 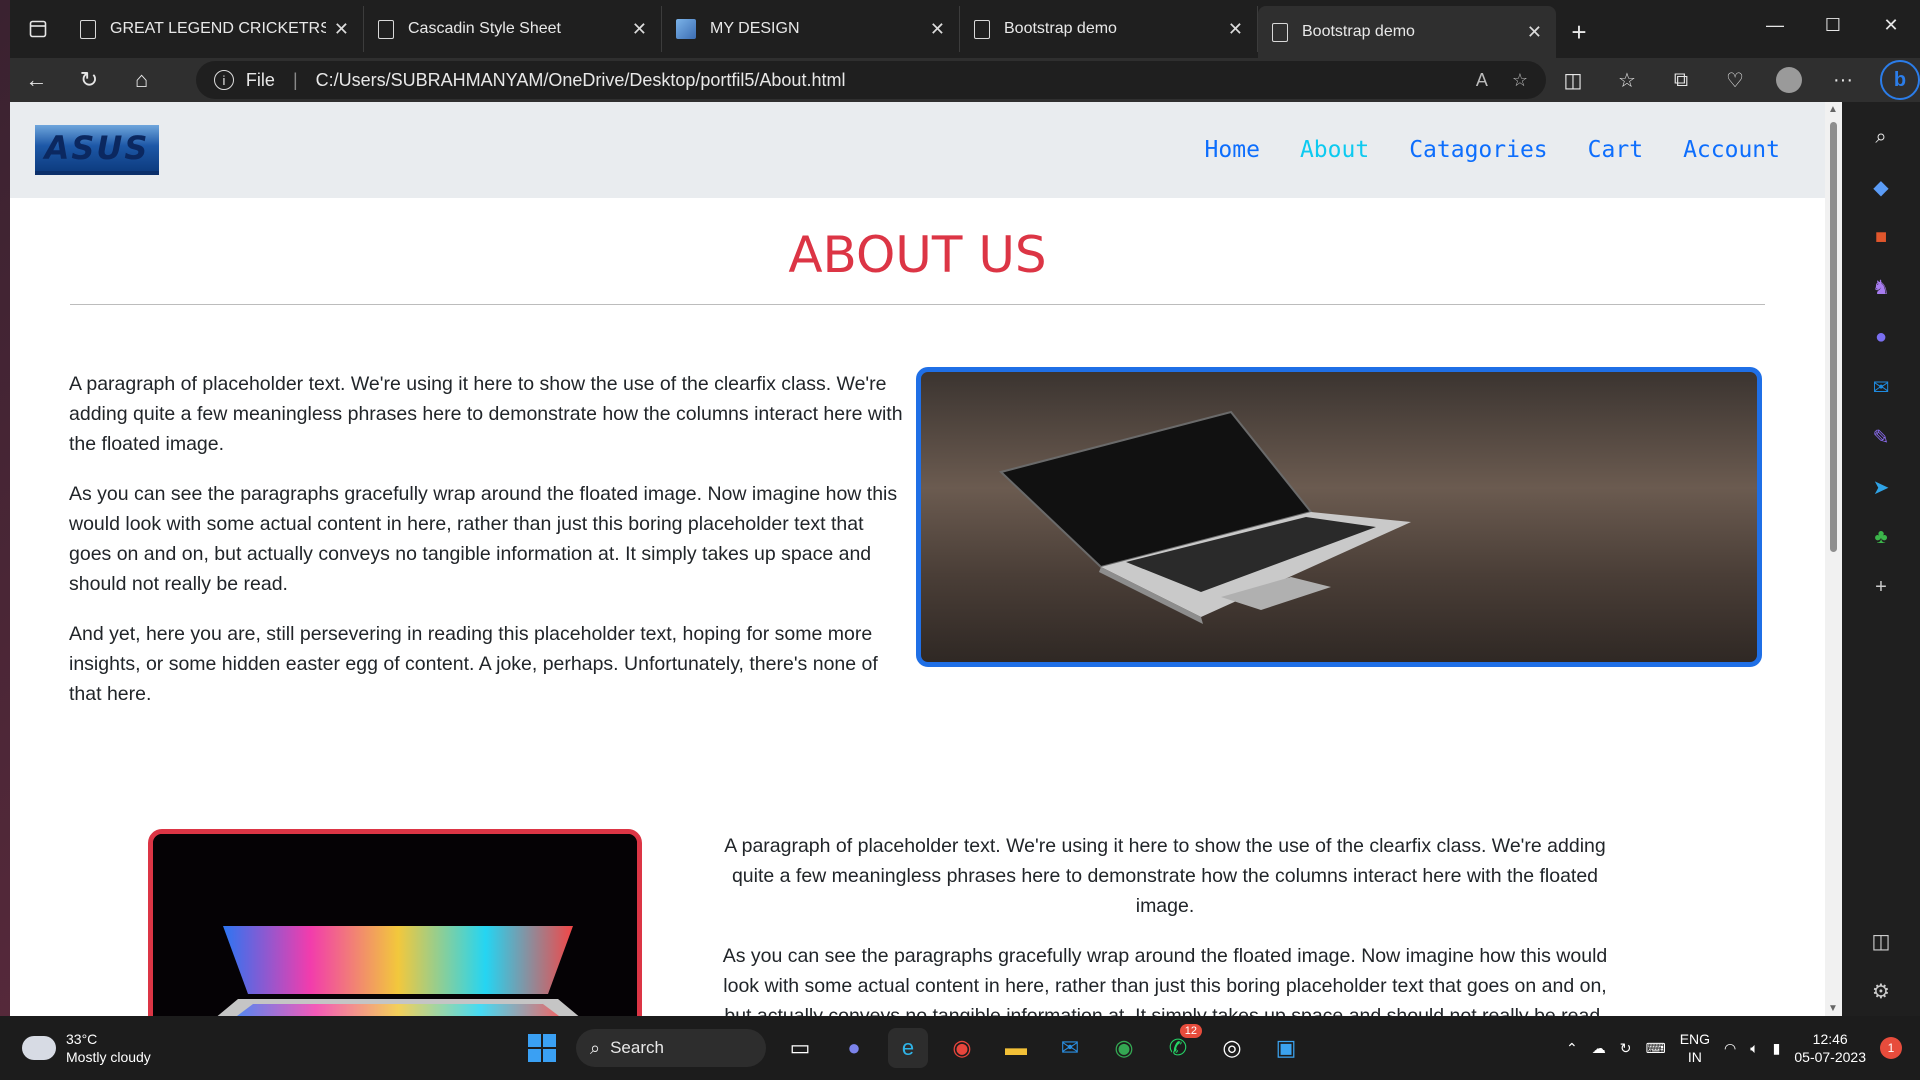 What do you see at coordinates (1881, 991) in the screenshot?
I see `settings-gear-icon: ⚙` at bounding box center [1881, 991].